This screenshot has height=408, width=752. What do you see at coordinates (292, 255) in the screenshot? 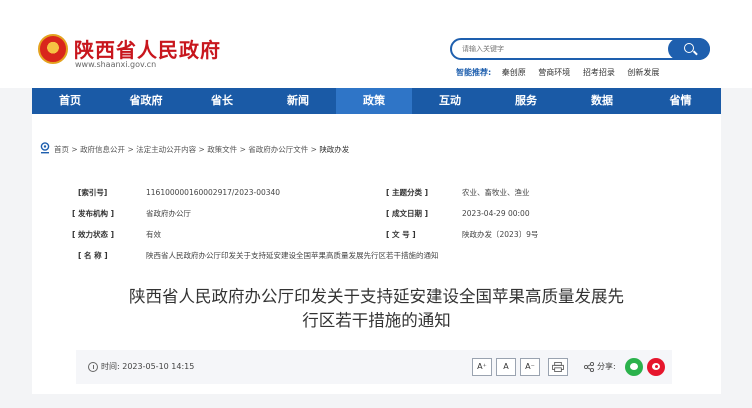
I see `meta-value: 陕西省人民政府办公厅印发关于支持延安建设全国苹果高质量发展先行区若干措施的通知` at bounding box center [292, 255].